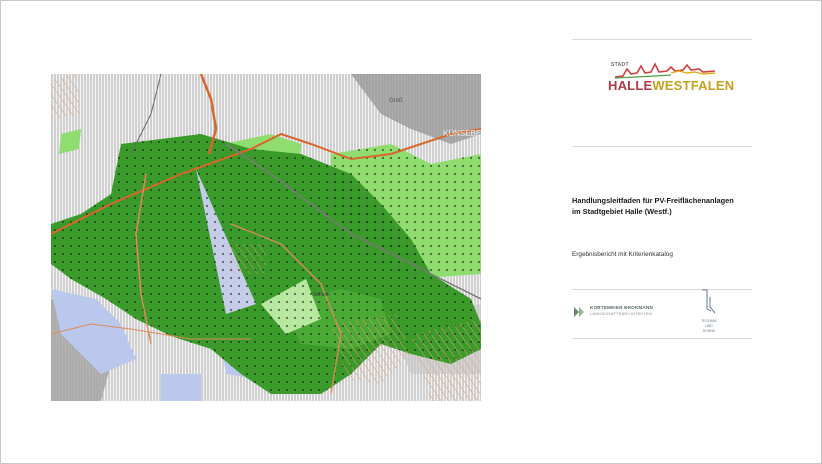  Describe the element at coordinates (622, 211) in the screenshot. I see `title-line-2: im Stadtgebiet Halle (Westf.)` at that location.